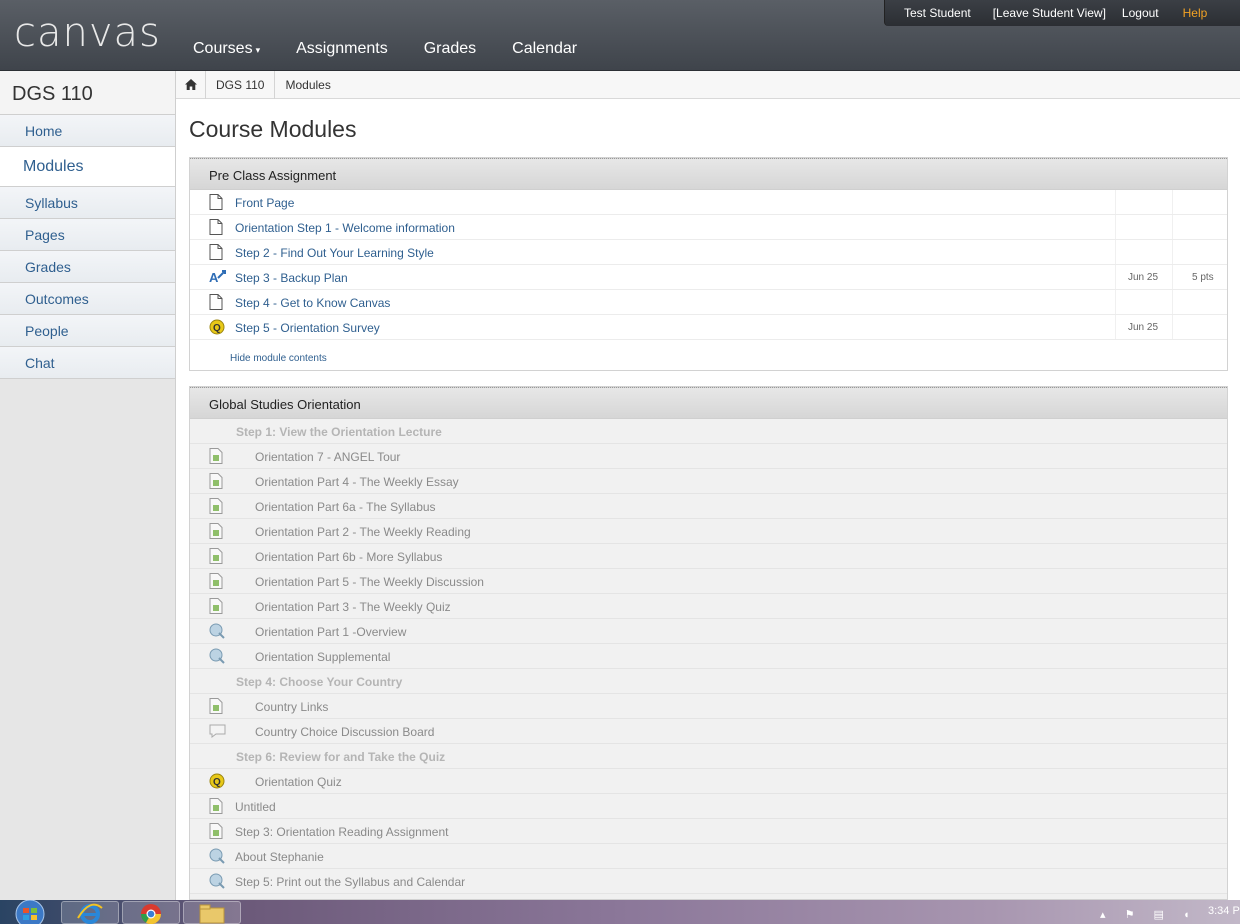 The width and height of the screenshot is (1240, 924). What do you see at coordinates (87, 235) in the screenshot?
I see `sidebar-item-pages: Pages` at bounding box center [87, 235].